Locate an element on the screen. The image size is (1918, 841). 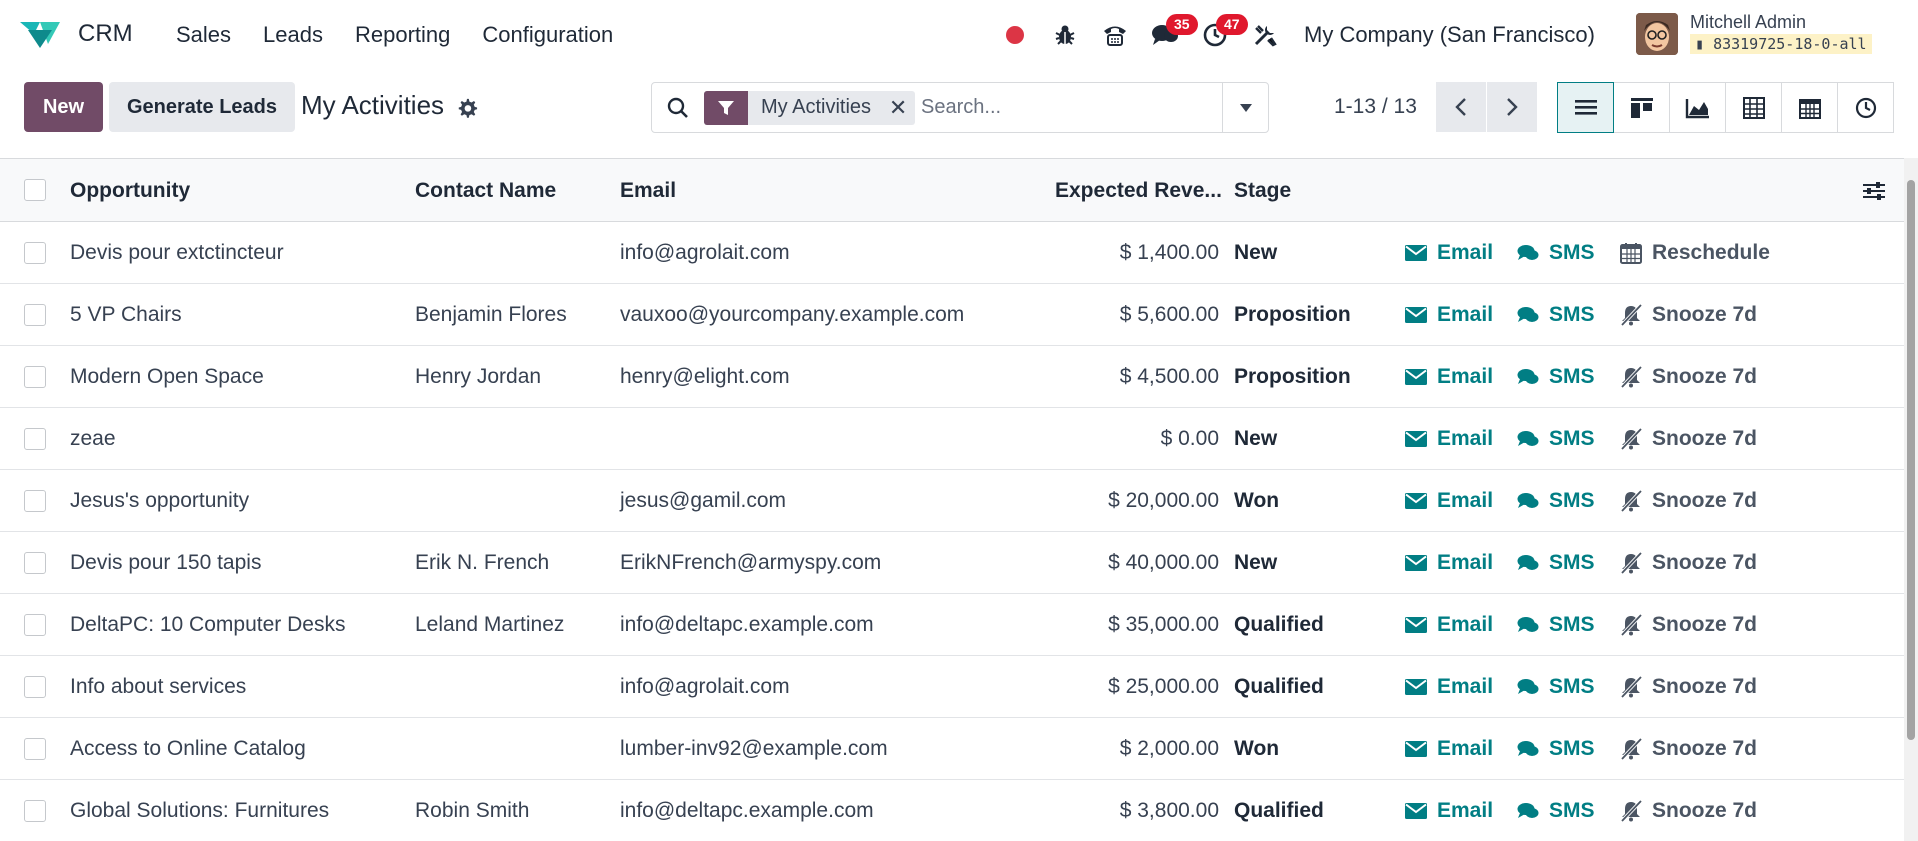
graph-view-button is located at coordinates (1697, 107).